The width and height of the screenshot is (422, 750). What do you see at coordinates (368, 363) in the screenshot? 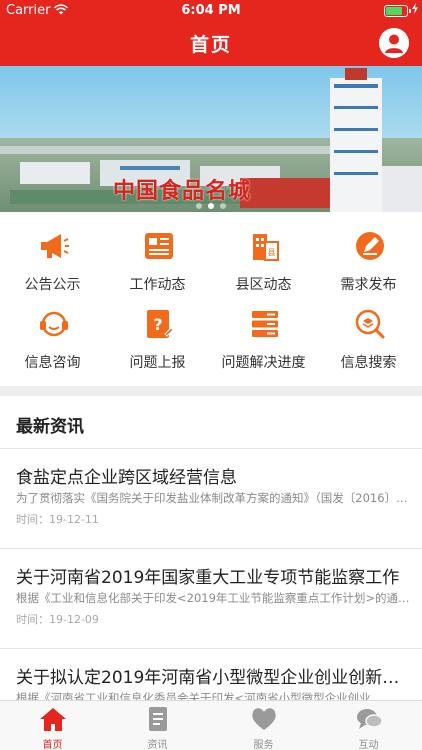
I see `menu-label: 信息搜索` at bounding box center [368, 363].